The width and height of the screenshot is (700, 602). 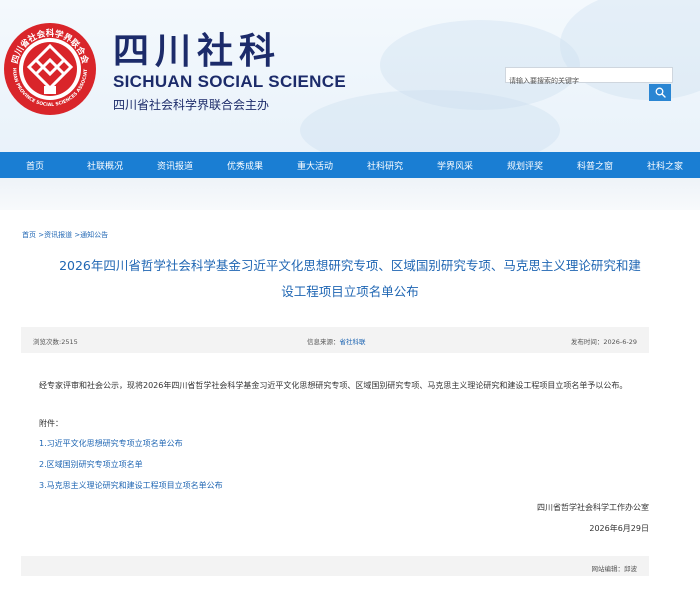 I want to click on source-label: 信息来源：, so click(x=323, y=342).